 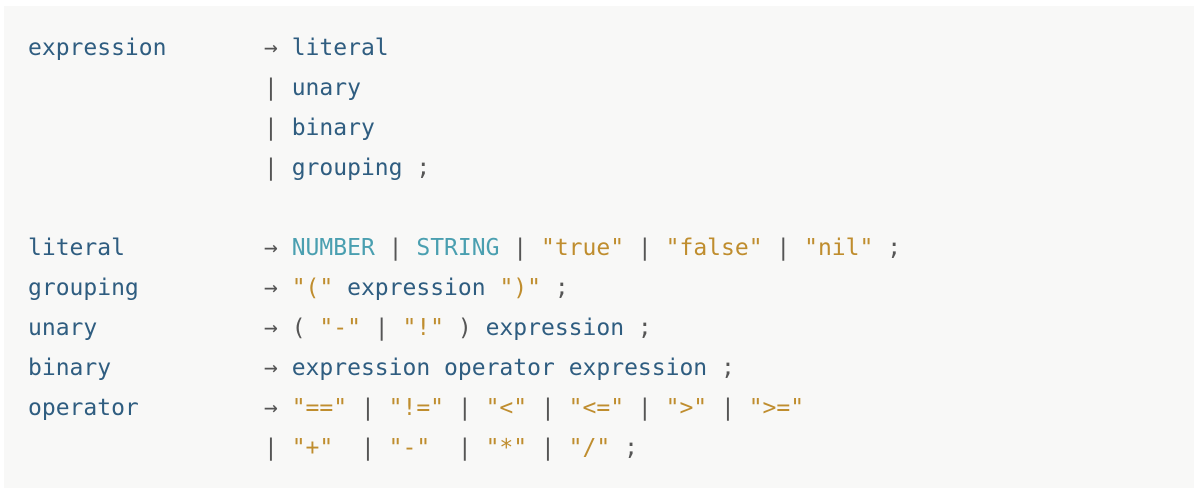 I want to click on string-literal: "!=", so click(x=416, y=408).